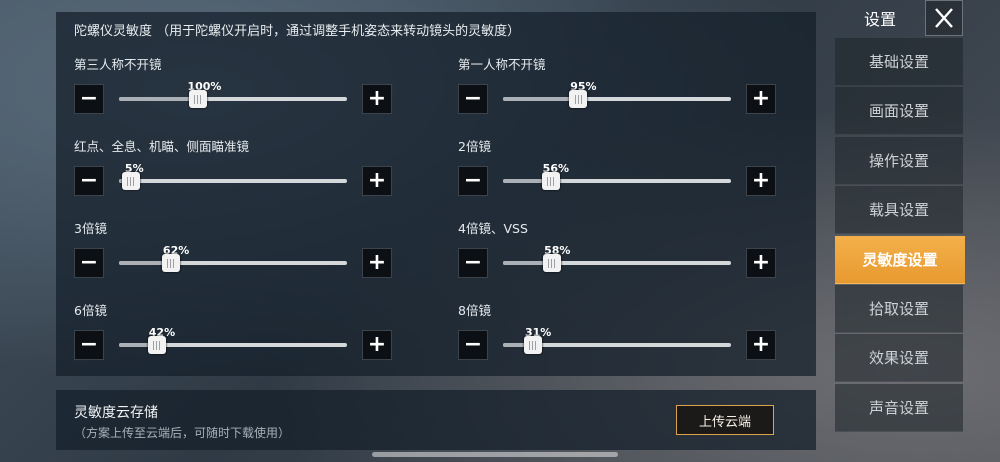 Image resolution: width=1000 pixels, height=462 pixels. I want to click on sensitivity-slider: 第一人称不开镜 − 95% +, so click(618, 94).